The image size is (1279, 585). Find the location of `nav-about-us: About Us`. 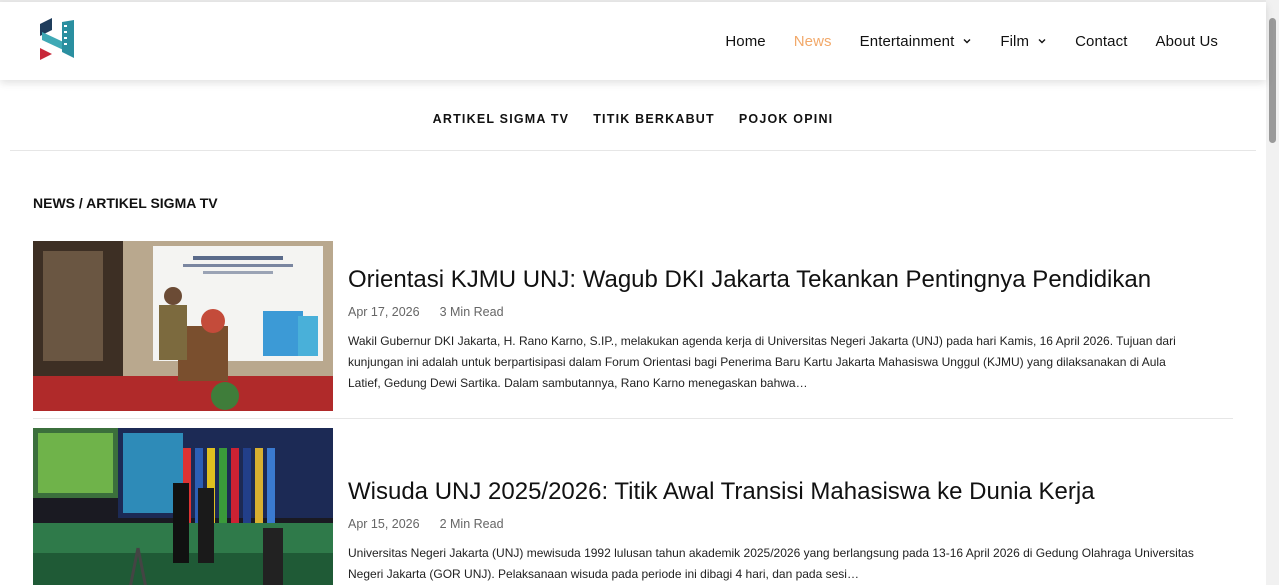

nav-about-us: About Us is located at coordinates (1187, 41).